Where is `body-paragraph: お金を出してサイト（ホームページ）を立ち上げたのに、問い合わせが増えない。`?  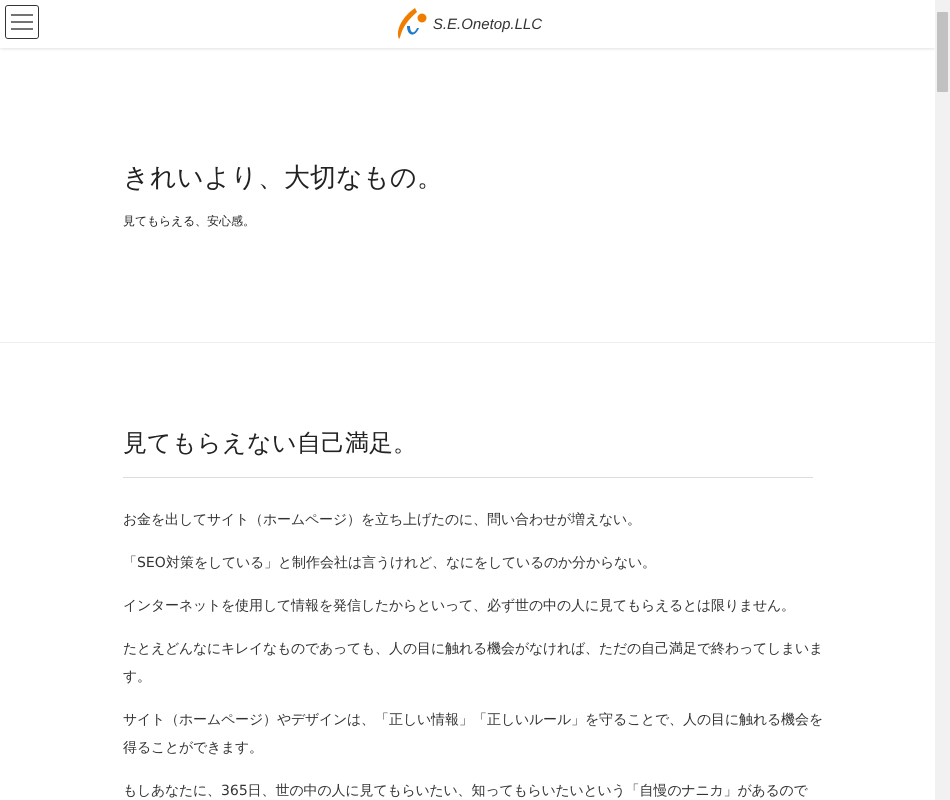
body-paragraph: お金を出してサイト（ホームページ）を立ち上げたのに、問い合わせが増えない。 is located at coordinates (382, 520).